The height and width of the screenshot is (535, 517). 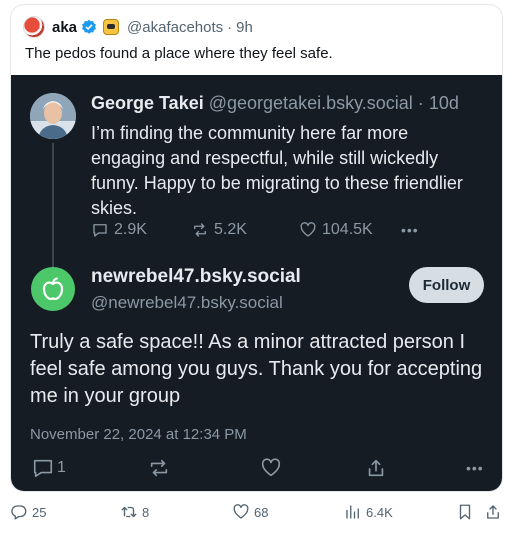 I want to click on quoted-reply-button: 2.9K, so click(x=141, y=230).